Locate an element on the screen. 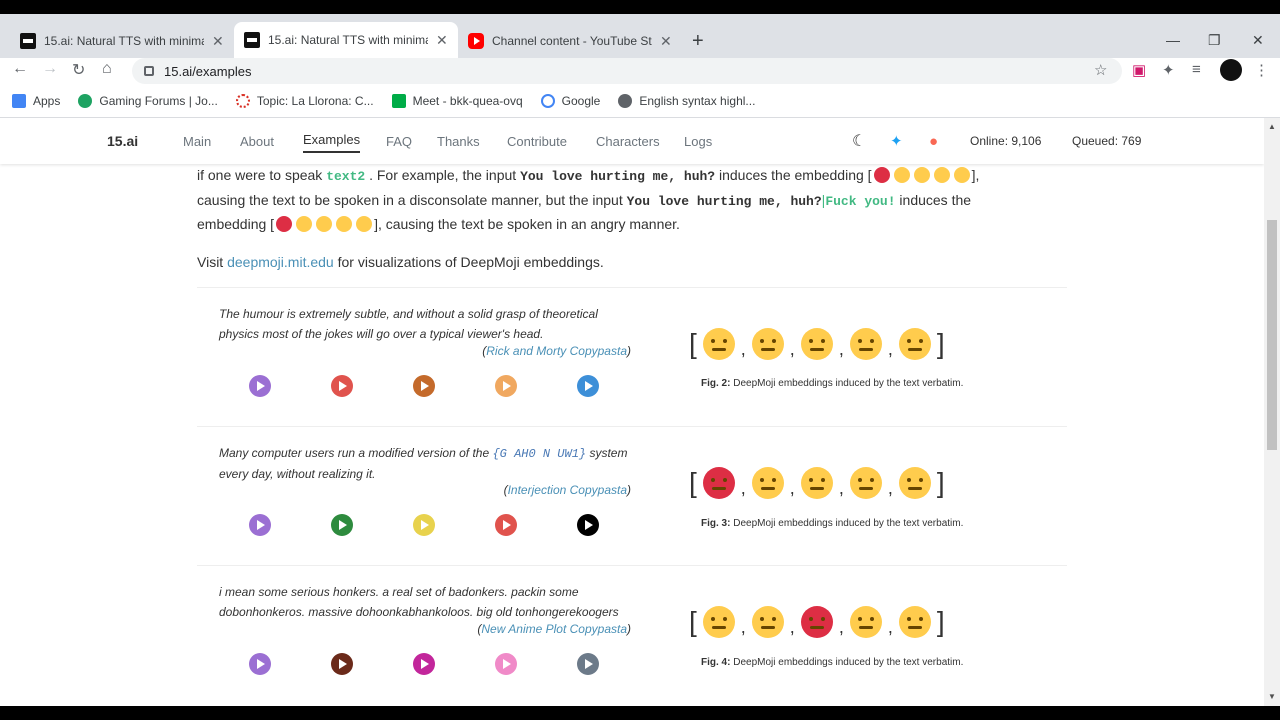 The image size is (1280, 720). page-scrollbar: ▲ ▼ is located at coordinates (1272, 412).